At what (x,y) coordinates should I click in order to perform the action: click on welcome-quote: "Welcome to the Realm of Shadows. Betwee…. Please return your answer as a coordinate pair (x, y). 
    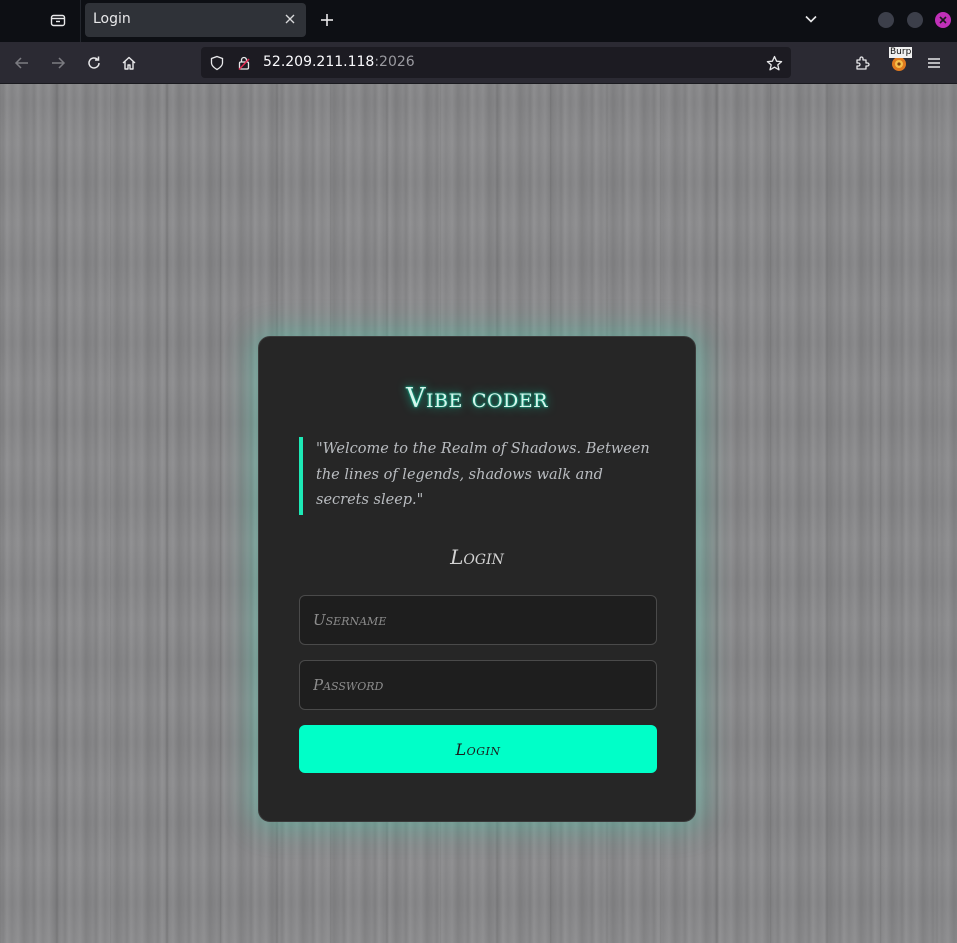
    Looking at the image, I should click on (477, 476).